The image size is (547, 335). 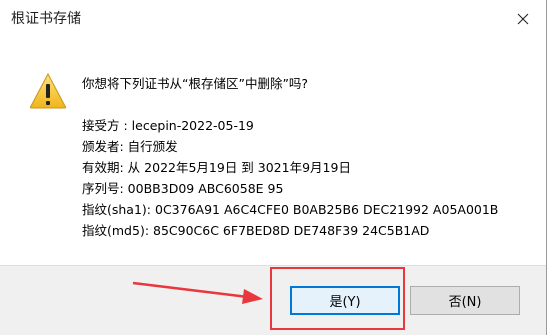 I want to click on title-bar: 根证书存储, so click(x=273, y=19).